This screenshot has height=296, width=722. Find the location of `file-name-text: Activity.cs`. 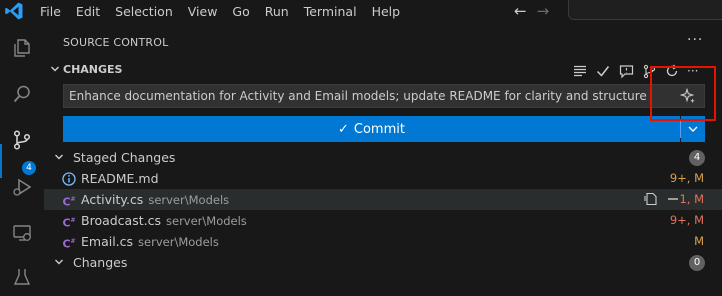

file-name-text: Activity.cs is located at coordinates (112, 199).